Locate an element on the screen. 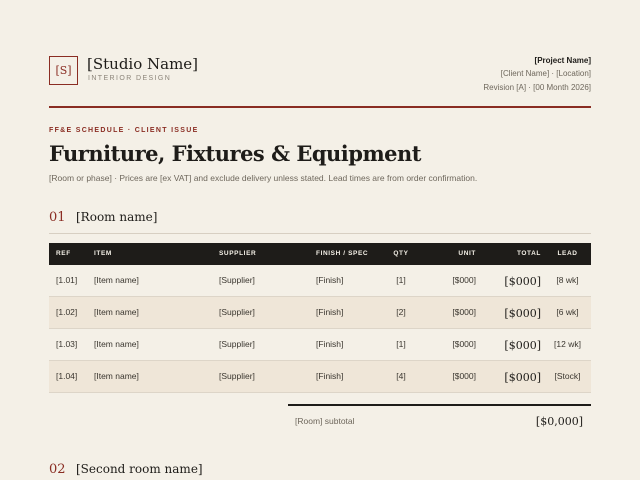 This screenshot has height=480, width=640. subtotal-label: [Room] subtotal is located at coordinates (325, 421).